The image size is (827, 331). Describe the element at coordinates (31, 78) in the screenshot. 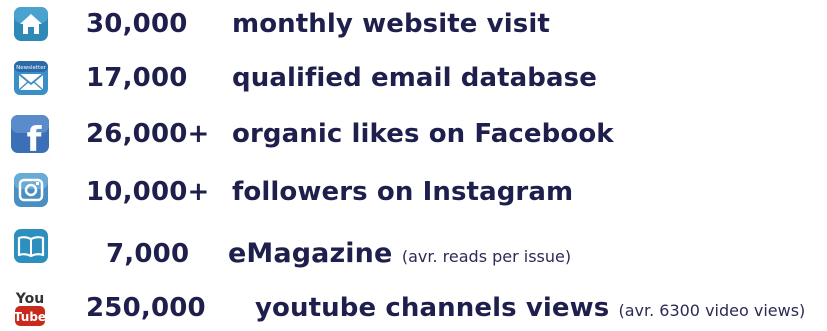

I see `newsletter-icon: Newsletter` at that location.